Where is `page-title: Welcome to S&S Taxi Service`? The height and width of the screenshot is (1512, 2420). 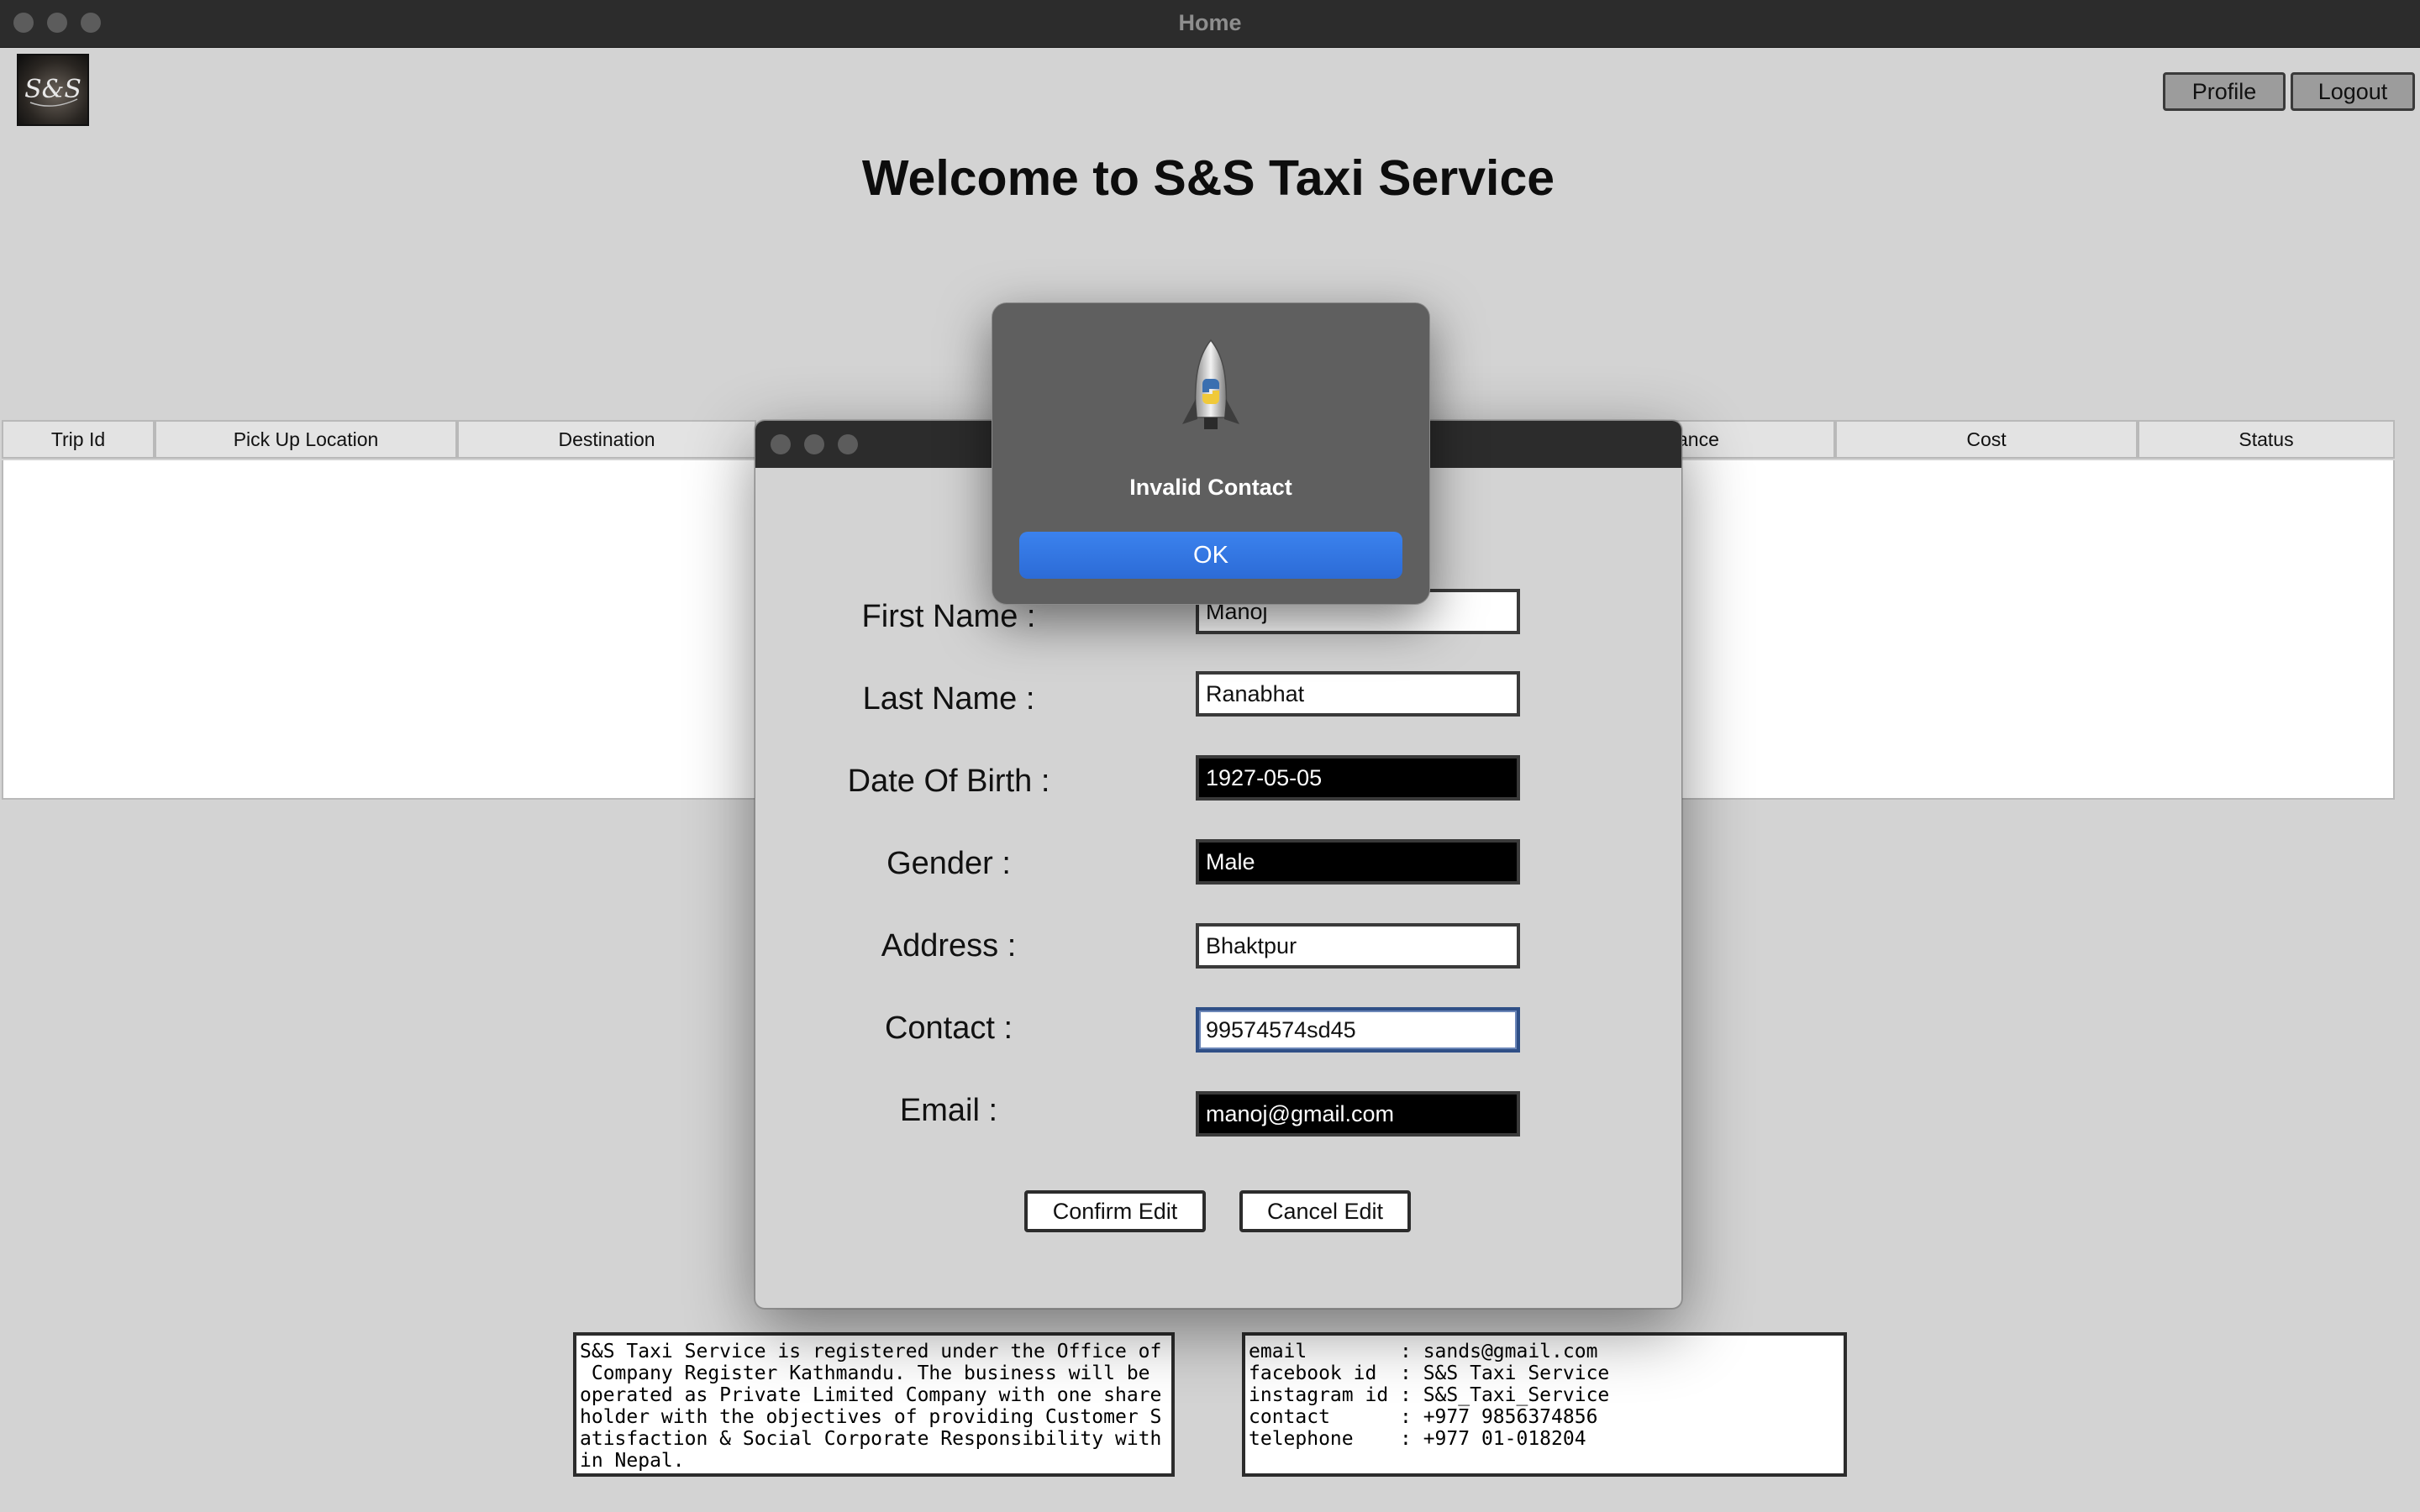
page-title: Welcome to S&S Taxi Service is located at coordinates (1208, 178).